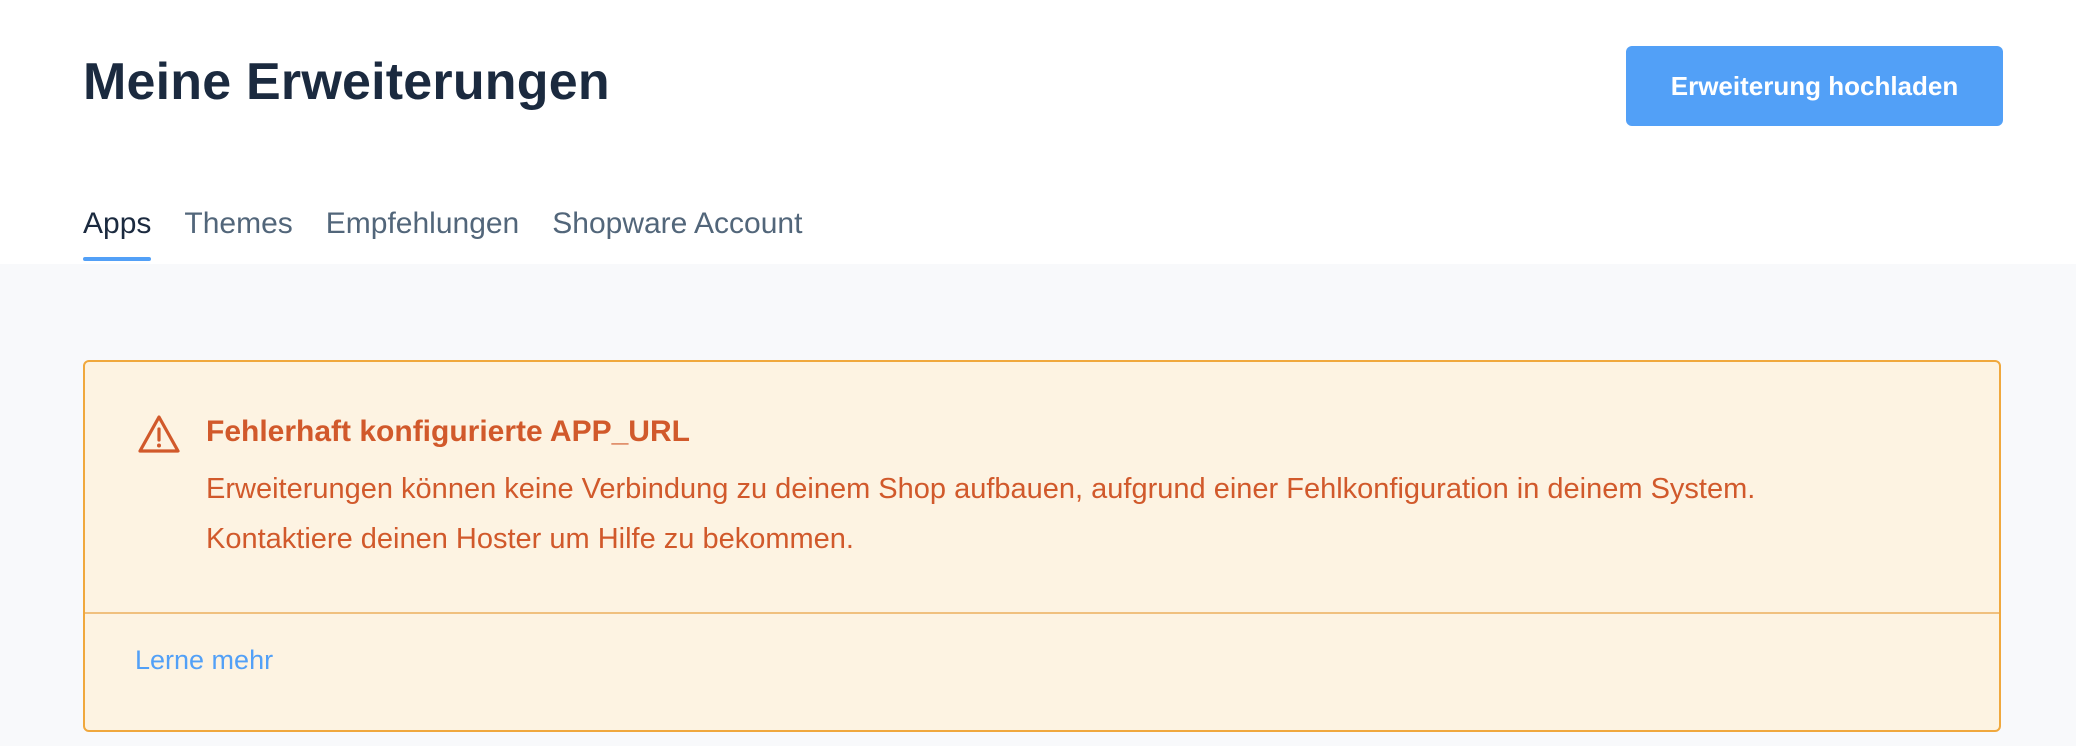 Image resolution: width=2076 pixels, height=746 pixels. Describe the element at coordinates (422, 224) in the screenshot. I see `tab-recommendations: Empfehlungen` at that location.